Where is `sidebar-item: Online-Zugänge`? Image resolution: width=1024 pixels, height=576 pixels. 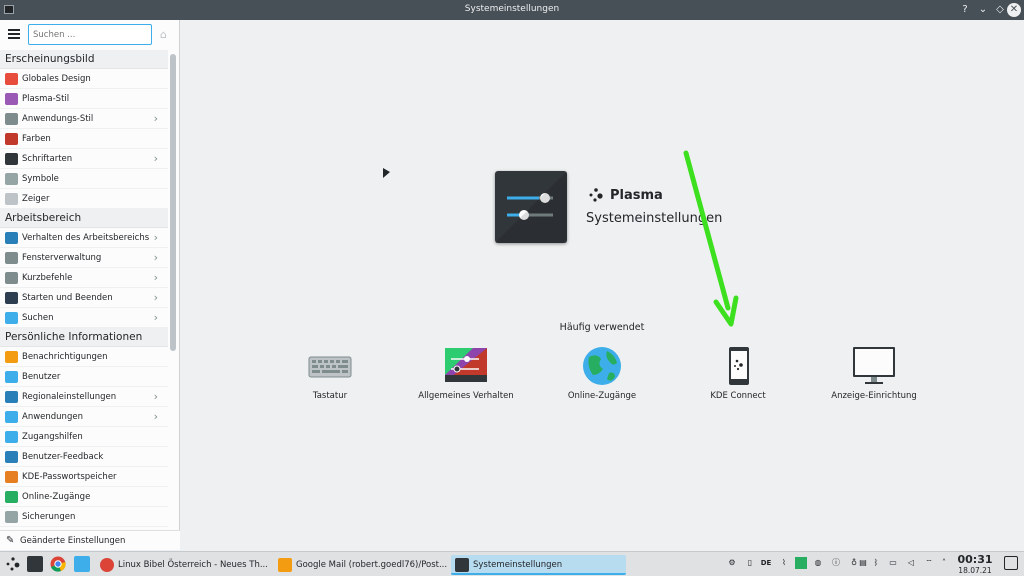
sidebar-item: Online-Zugänge is located at coordinates (84, 497).